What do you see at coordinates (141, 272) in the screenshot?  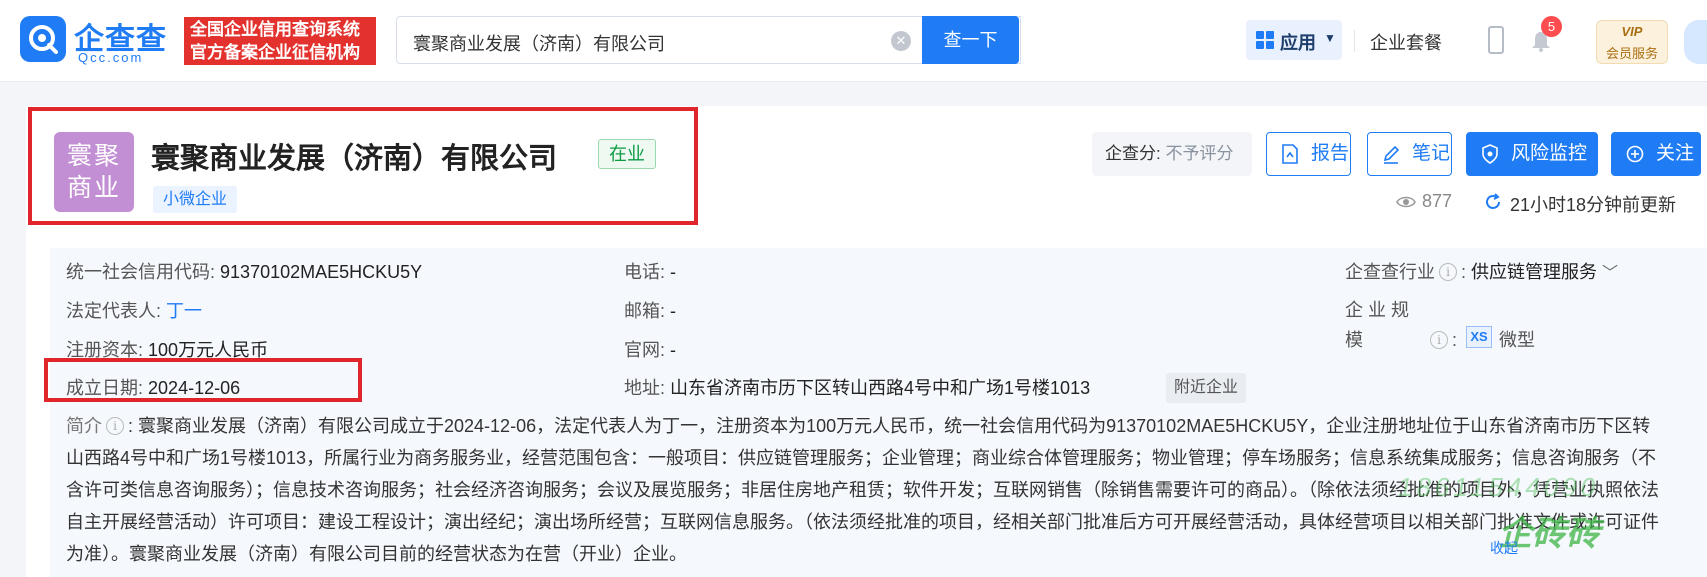 I see `credit-code-label: 统一社会信用代码:` at bounding box center [141, 272].